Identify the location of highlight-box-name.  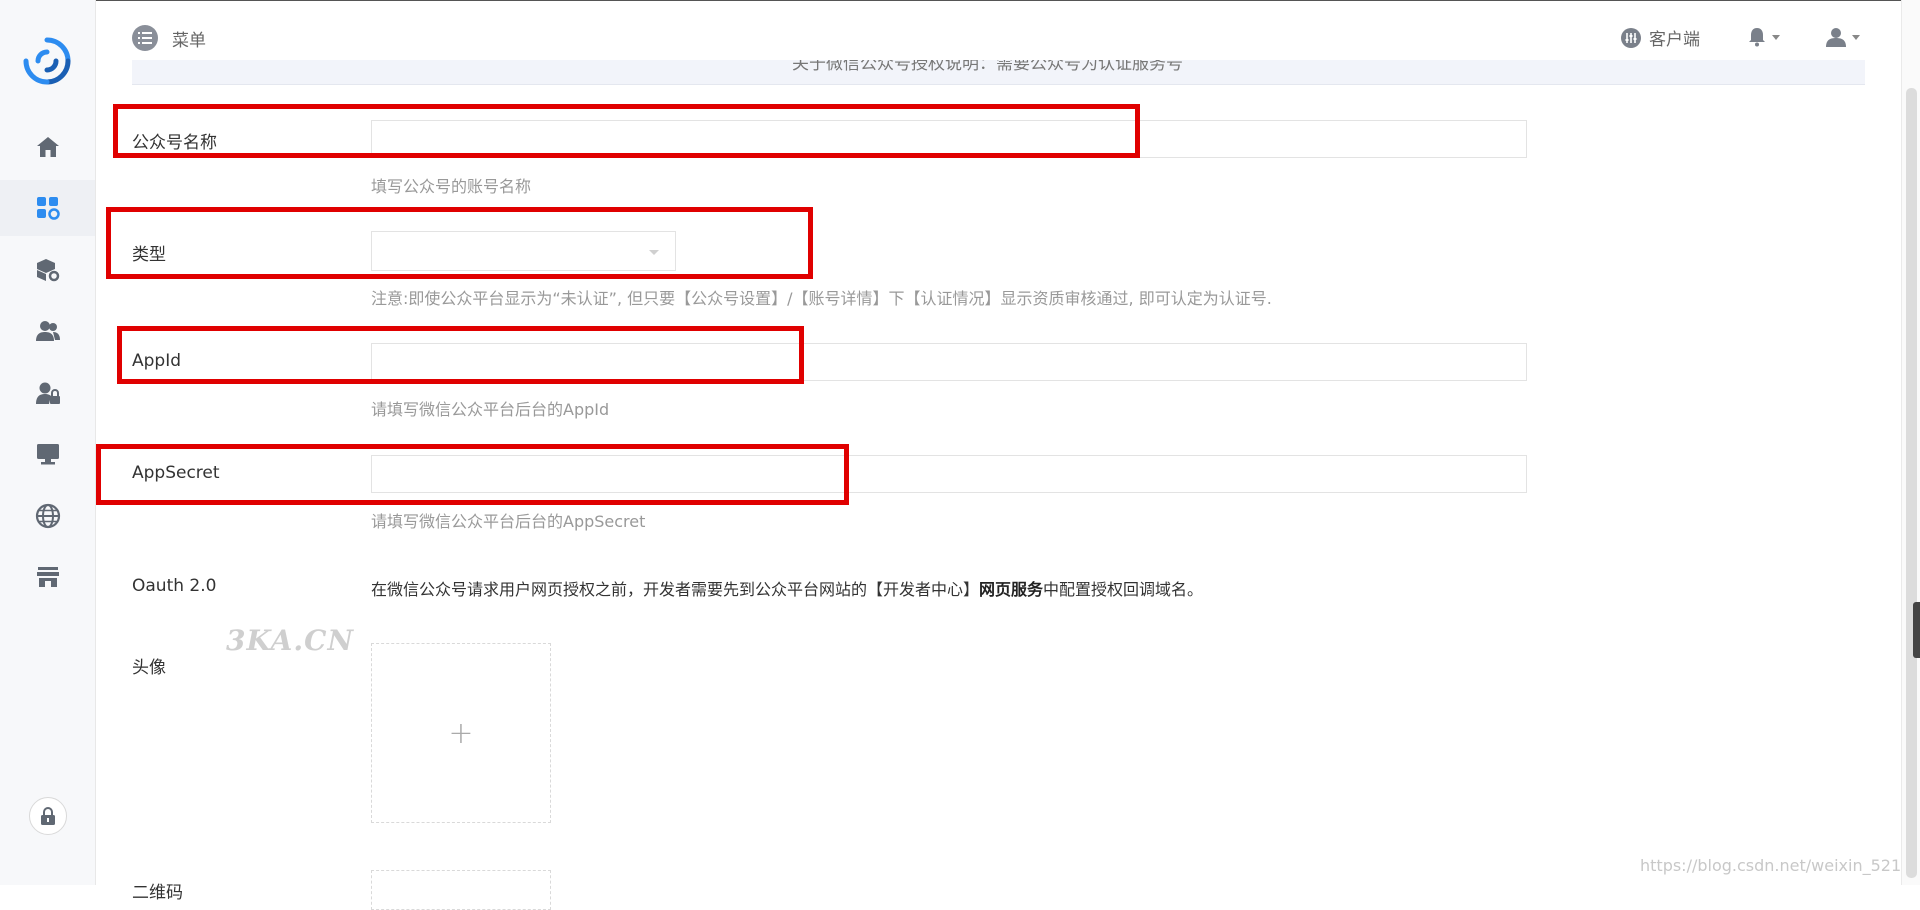
(626, 131).